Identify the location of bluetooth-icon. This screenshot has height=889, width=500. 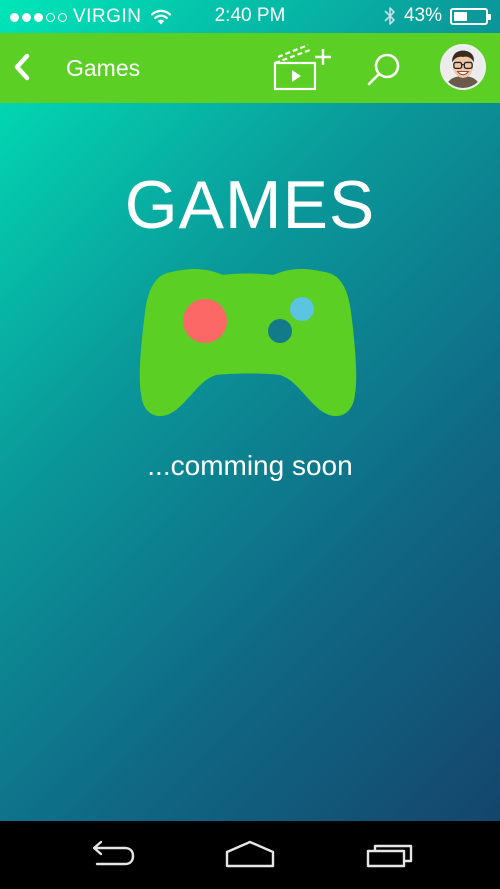
(389, 16).